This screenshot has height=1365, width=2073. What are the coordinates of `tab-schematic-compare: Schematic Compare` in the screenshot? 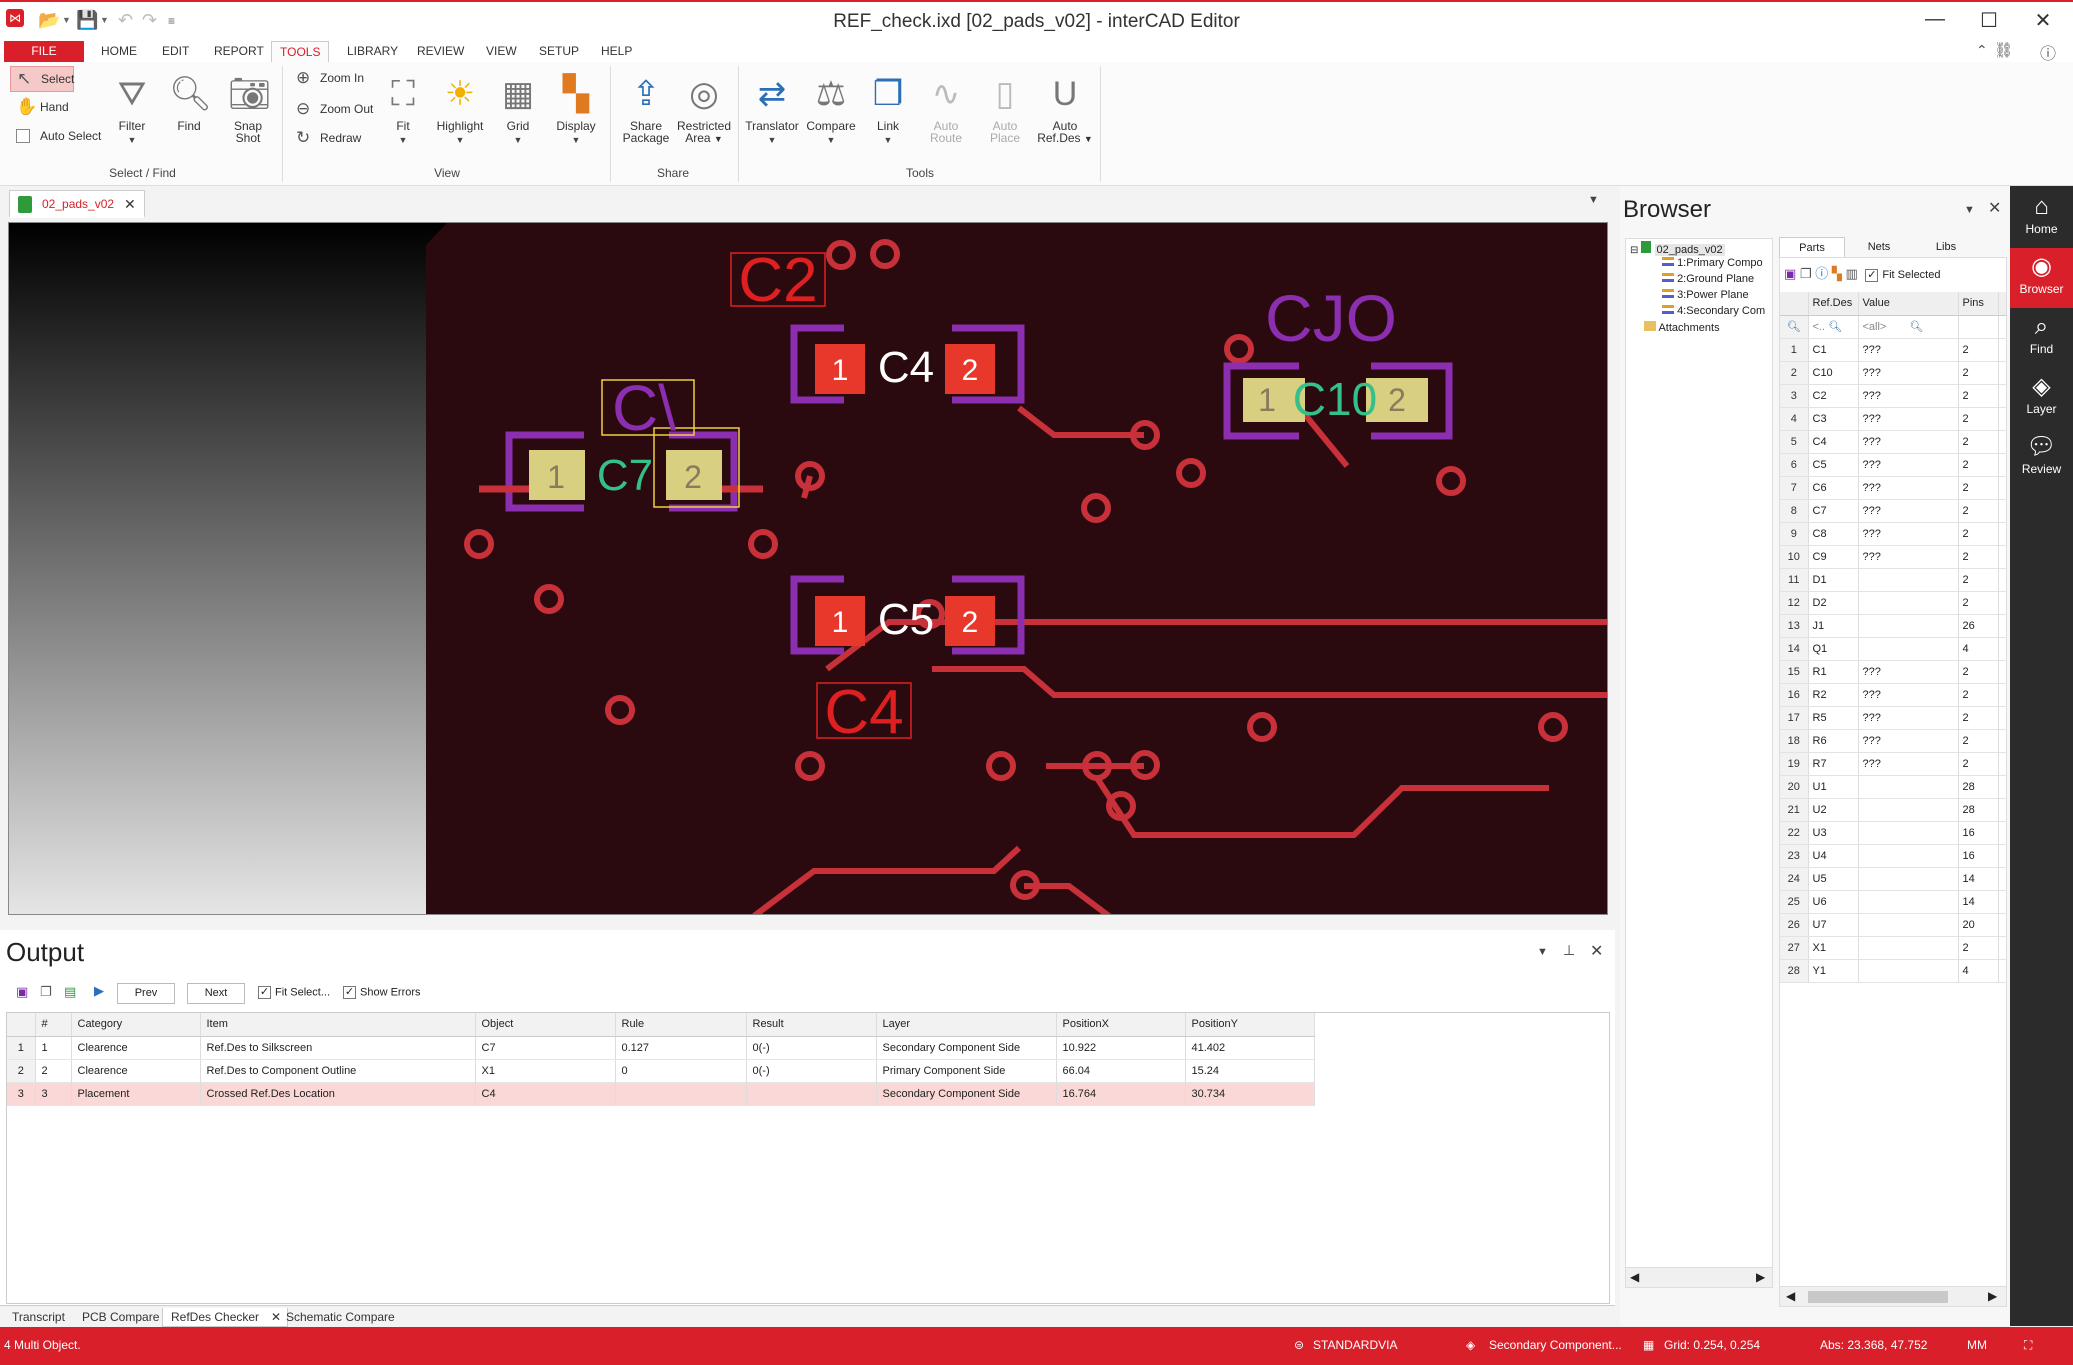 It's located at (340, 1317).